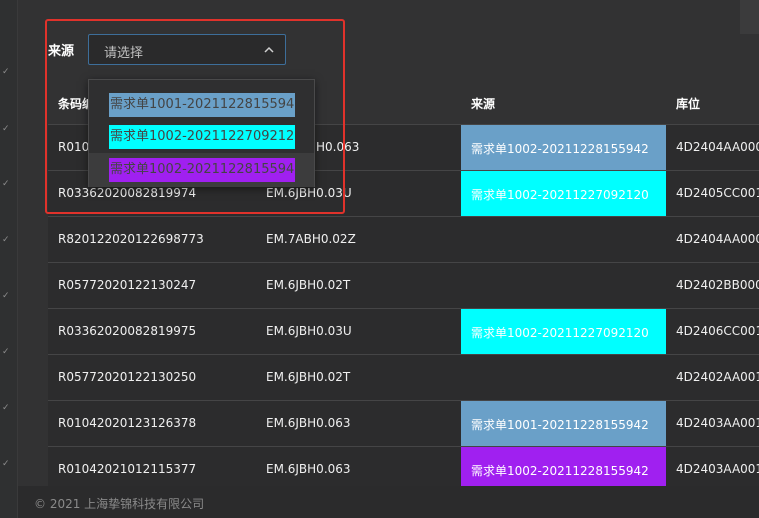  Describe the element at coordinates (127, 469) in the screenshot. I see `barcode-cell: R01042021012115377` at that location.